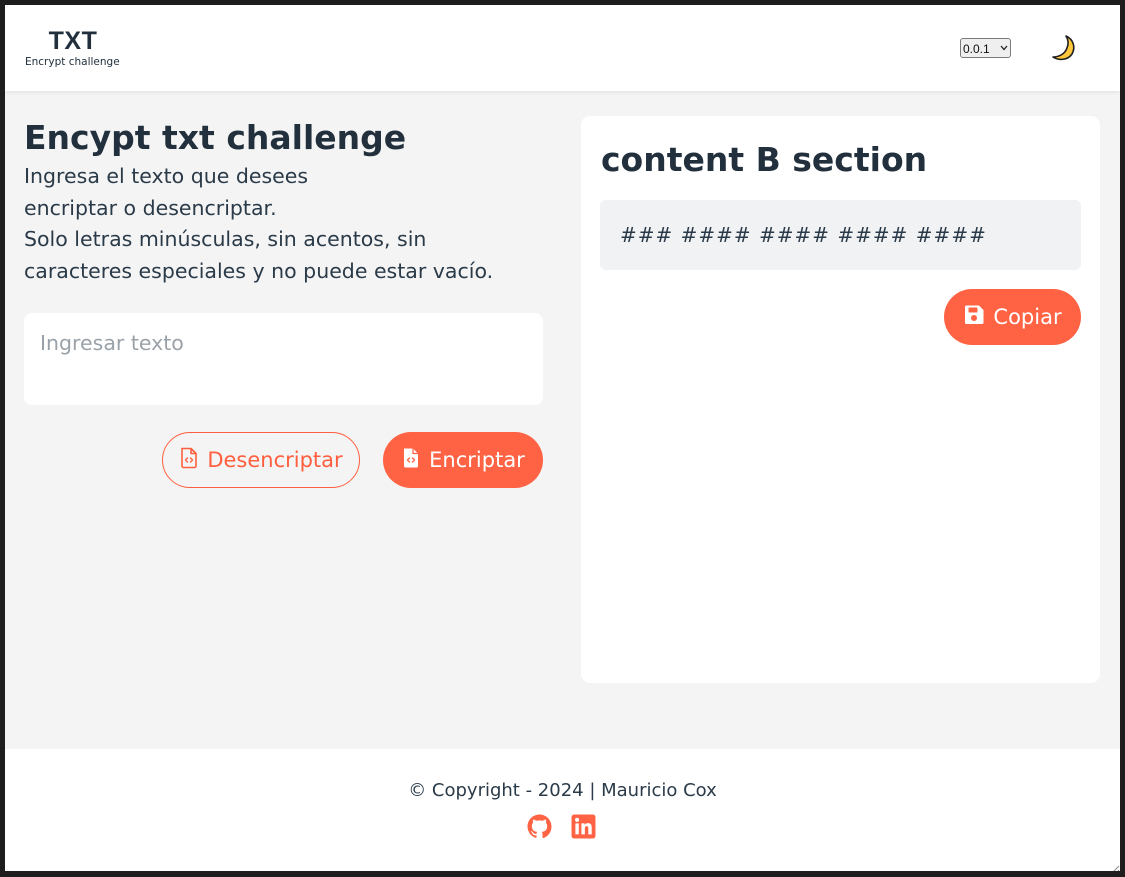 The image size is (1125, 877). I want to click on chevron-down-icon, so click(1004, 48).